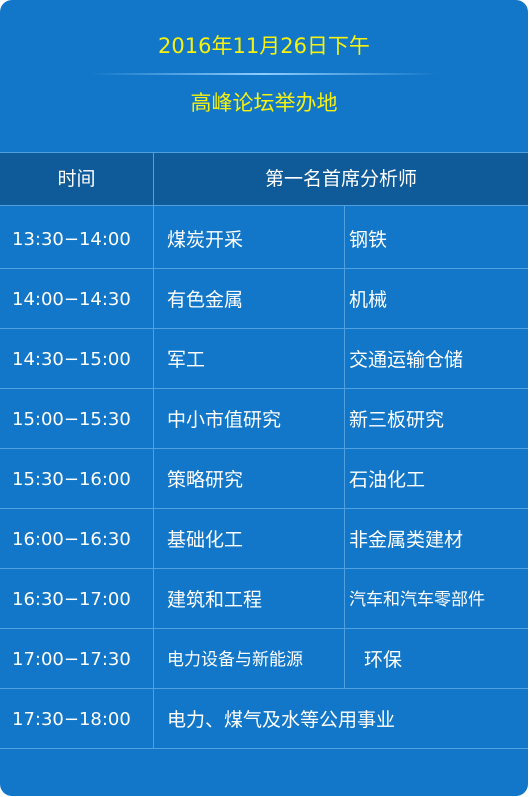 This screenshot has height=797, width=529. Describe the element at coordinates (344, 447) in the screenshot. I see `analyst-column-divider` at that location.